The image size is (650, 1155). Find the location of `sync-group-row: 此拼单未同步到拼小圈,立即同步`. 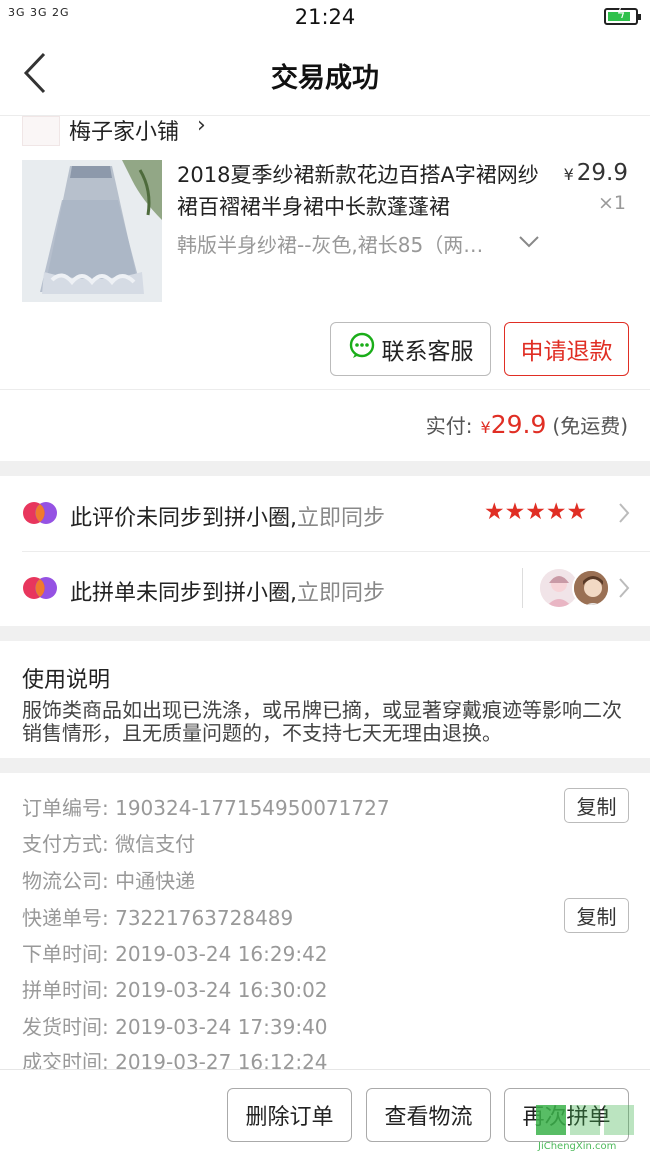

sync-group-row: 此拼单未同步到拼小圈,立即同步 is located at coordinates (325, 588).